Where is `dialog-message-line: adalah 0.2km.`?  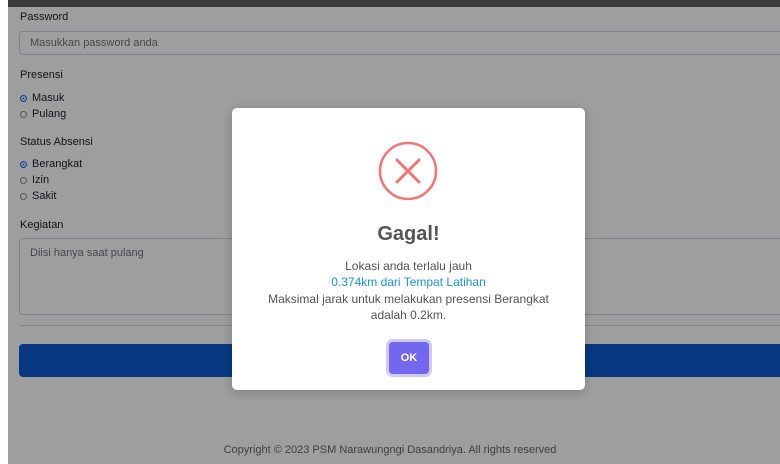 dialog-message-line: adalah 0.2km. is located at coordinates (408, 315).